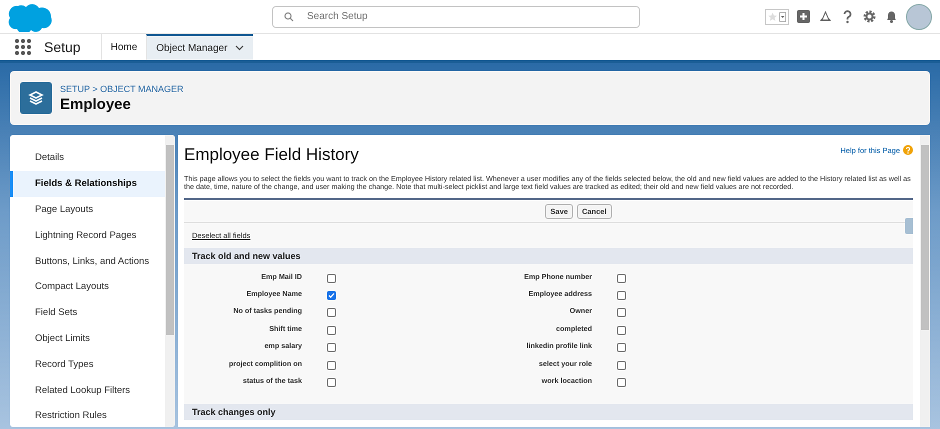 This screenshot has width=940, height=429. Describe the element at coordinates (87, 390) in the screenshot. I see `sidebar-item: Related Lookup Filters` at that location.